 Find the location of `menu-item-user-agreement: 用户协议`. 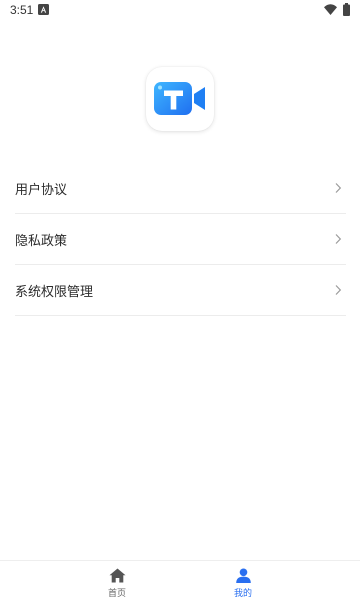

menu-item-user-agreement: 用户协议 is located at coordinates (180, 188).